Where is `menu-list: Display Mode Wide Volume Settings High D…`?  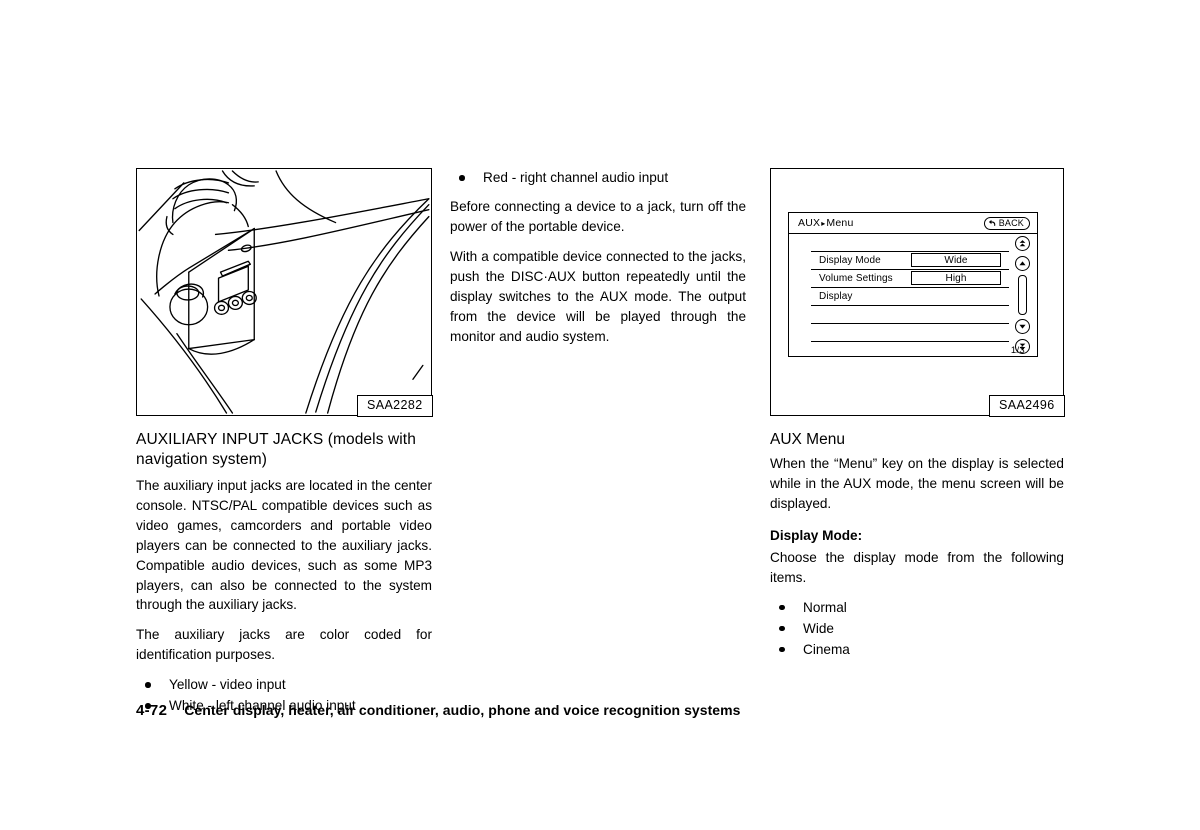 menu-list: Display Mode Wide Volume Settings High D… is located at coordinates (913, 296).